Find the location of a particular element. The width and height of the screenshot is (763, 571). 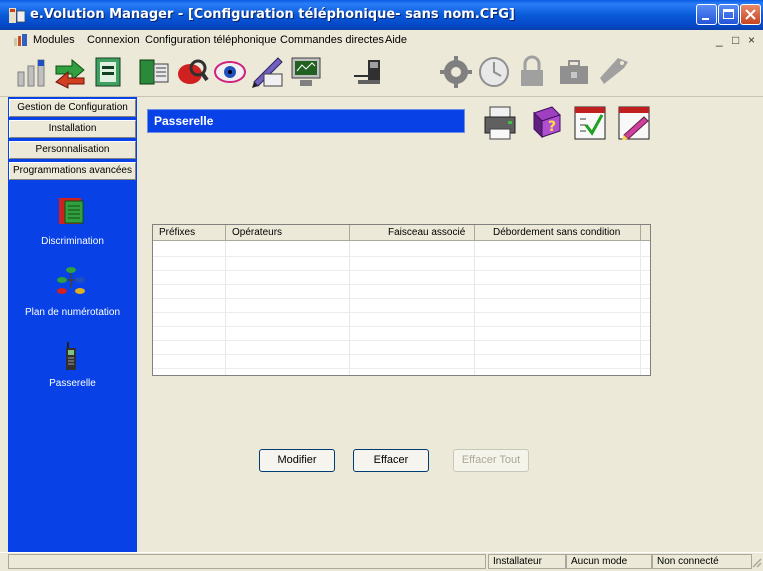

gear-icon is located at coordinates (456, 72).